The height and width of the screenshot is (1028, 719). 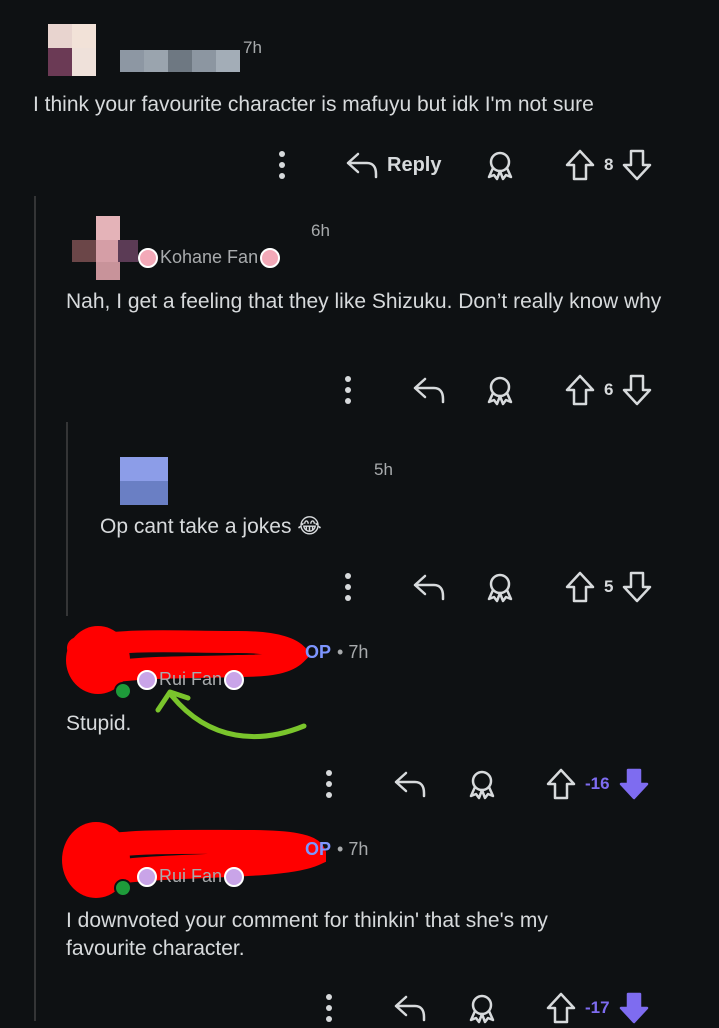 I want to click on comment-body: Op cant take a jokes 😂, so click(x=211, y=526).